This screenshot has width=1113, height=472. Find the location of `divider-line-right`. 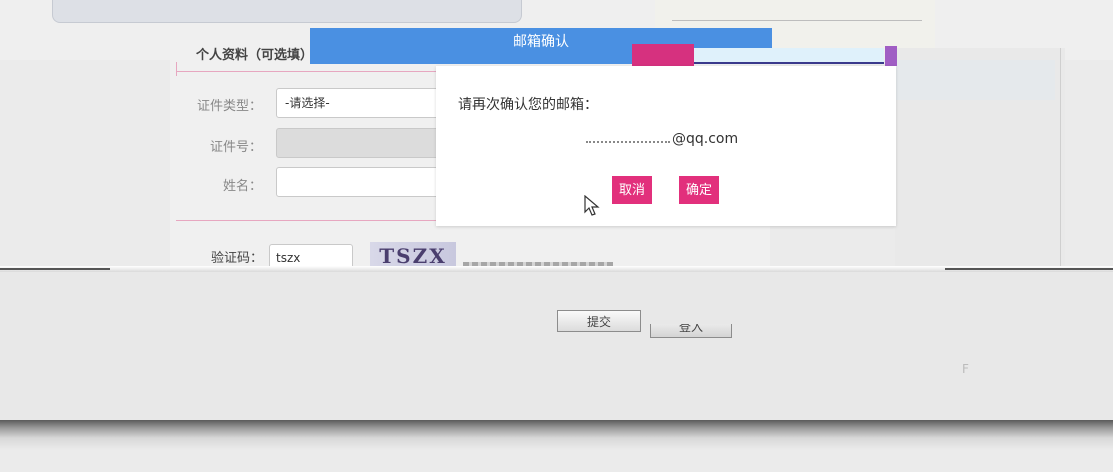

divider-line-right is located at coordinates (1029, 269).